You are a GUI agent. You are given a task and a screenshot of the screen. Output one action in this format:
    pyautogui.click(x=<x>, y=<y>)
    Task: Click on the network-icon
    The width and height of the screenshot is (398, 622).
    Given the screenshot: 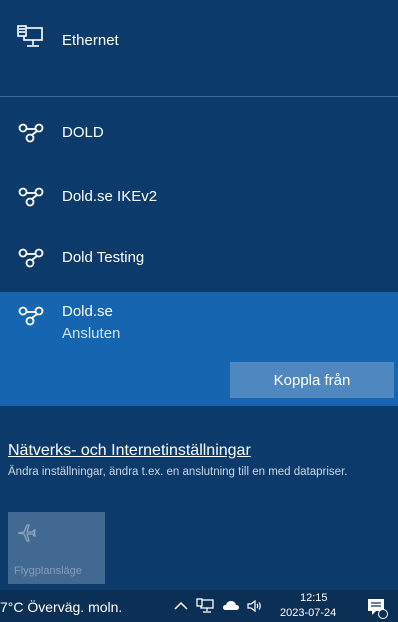 What is the action you would take?
    pyautogui.click(x=205, y=606)
    